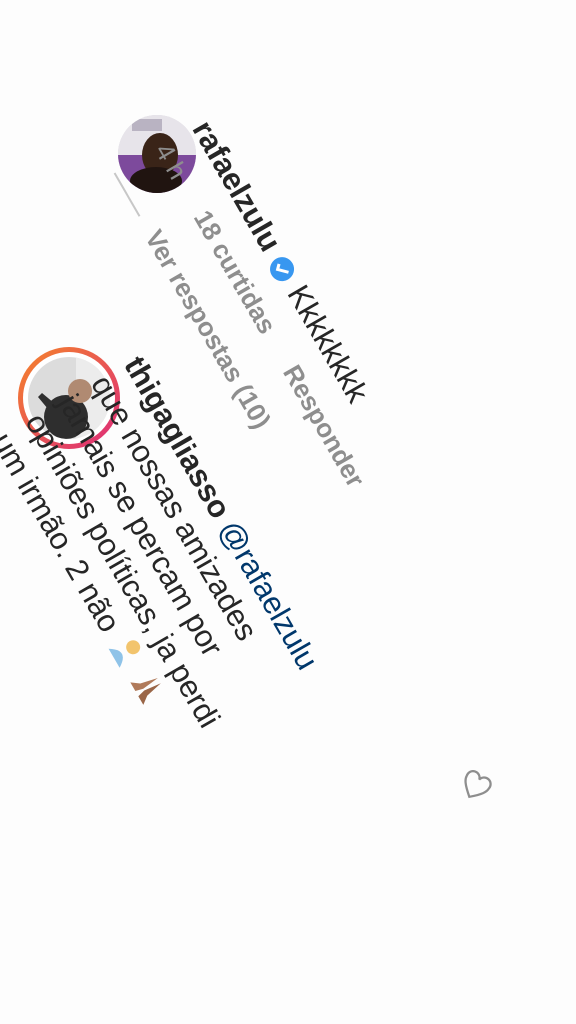  Describe the element at coordinates (282, 269) in the screenshot. I see `verified-badge-icon` at that location.